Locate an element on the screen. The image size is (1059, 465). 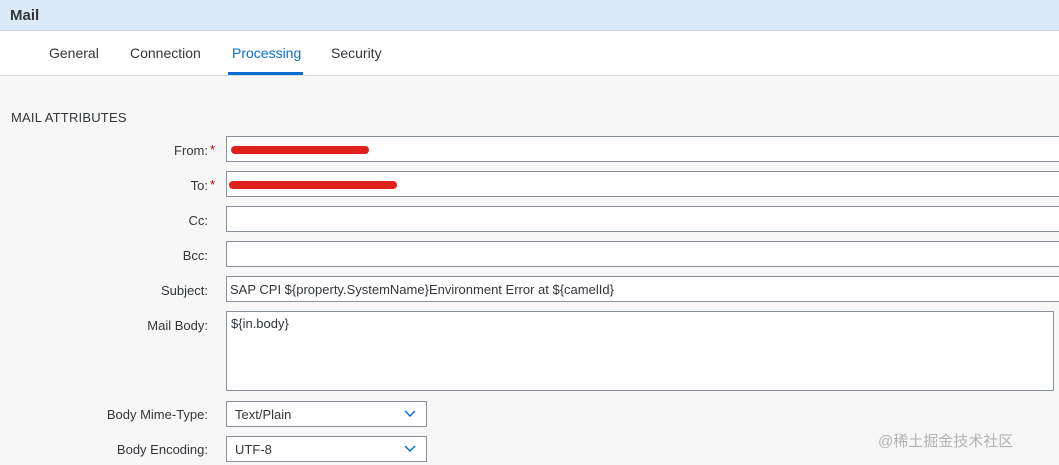
page-title: Mail is located at coordinates (25, 15).